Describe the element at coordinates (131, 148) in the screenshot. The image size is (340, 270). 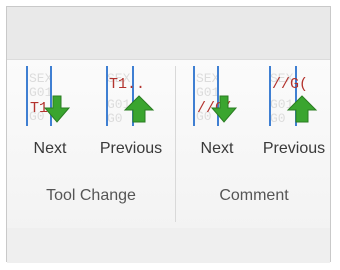
I see `tool-change-previous-label: Previous` at that location.